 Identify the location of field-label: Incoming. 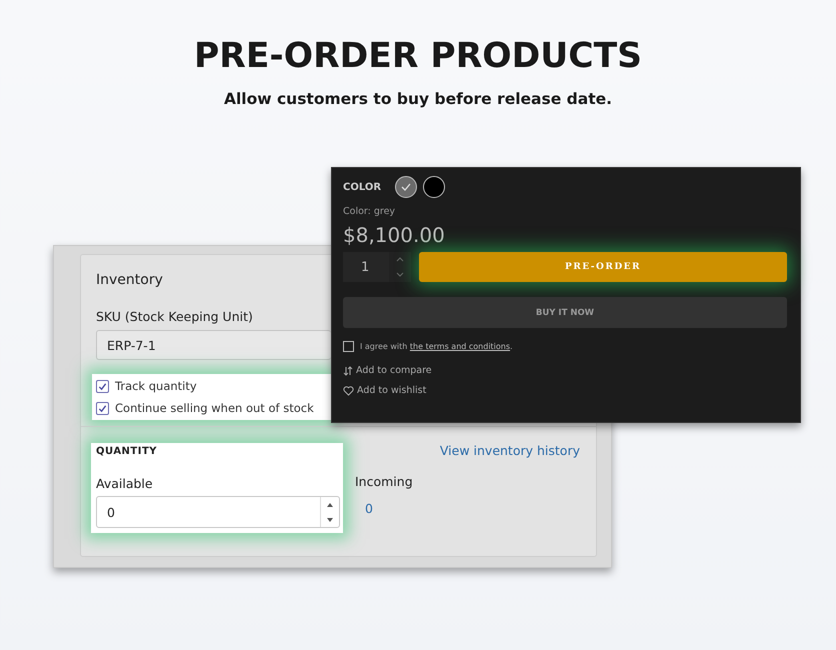
(384, 481).